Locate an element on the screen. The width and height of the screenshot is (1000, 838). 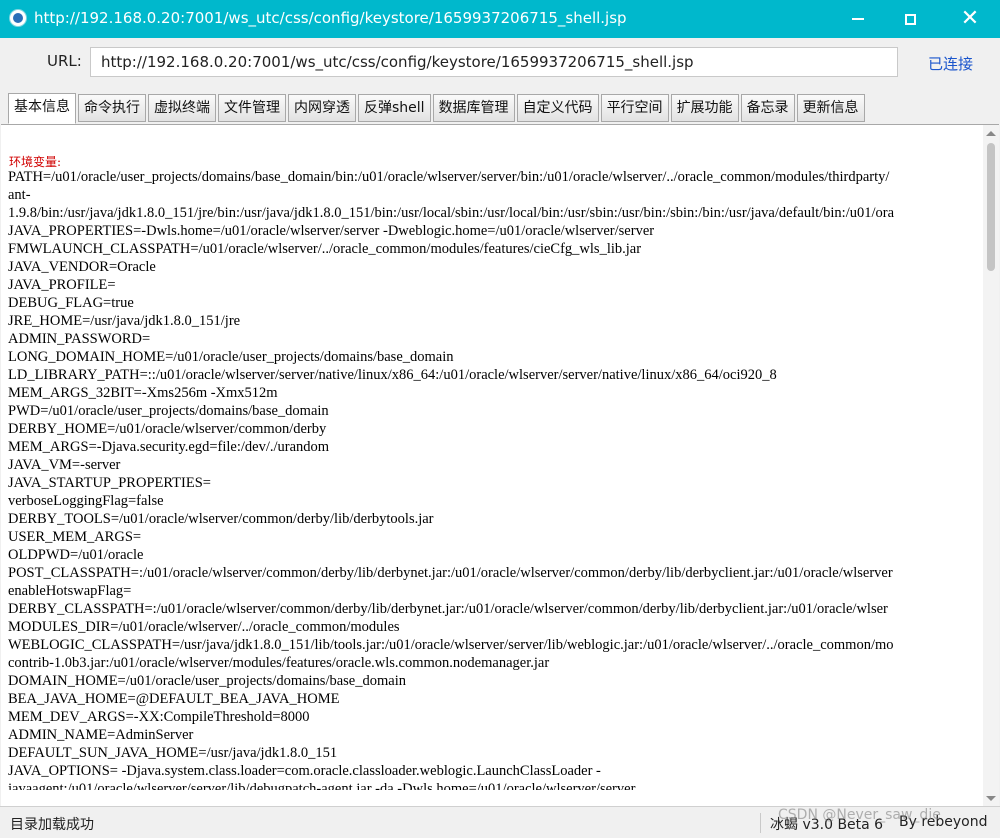
env-var-line: JAVA_STARTUP_PROPERTIES= is located at coordinates (109, 483).